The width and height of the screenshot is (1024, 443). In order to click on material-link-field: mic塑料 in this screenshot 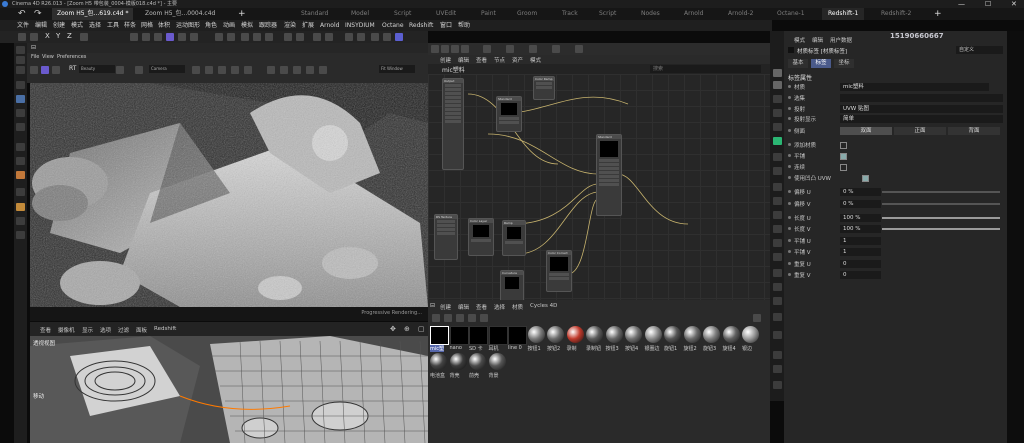, I will do `click(914, 87)`.